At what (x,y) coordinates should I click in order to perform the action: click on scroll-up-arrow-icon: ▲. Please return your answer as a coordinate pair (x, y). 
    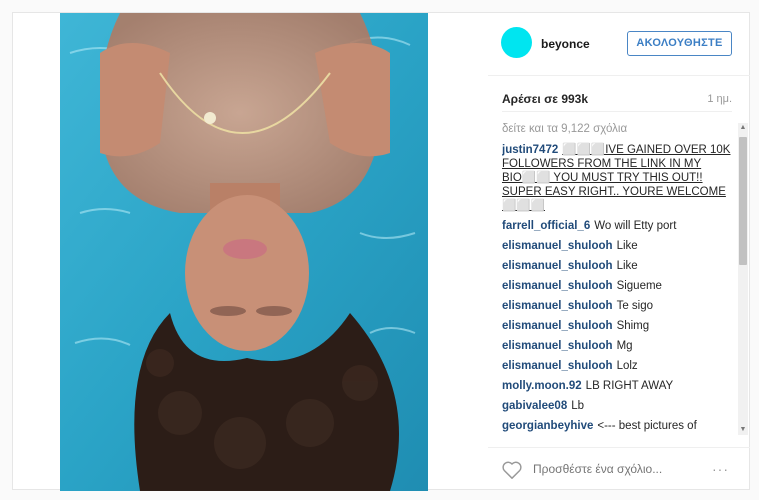
    Looking at the image, I should click on (743, 128).